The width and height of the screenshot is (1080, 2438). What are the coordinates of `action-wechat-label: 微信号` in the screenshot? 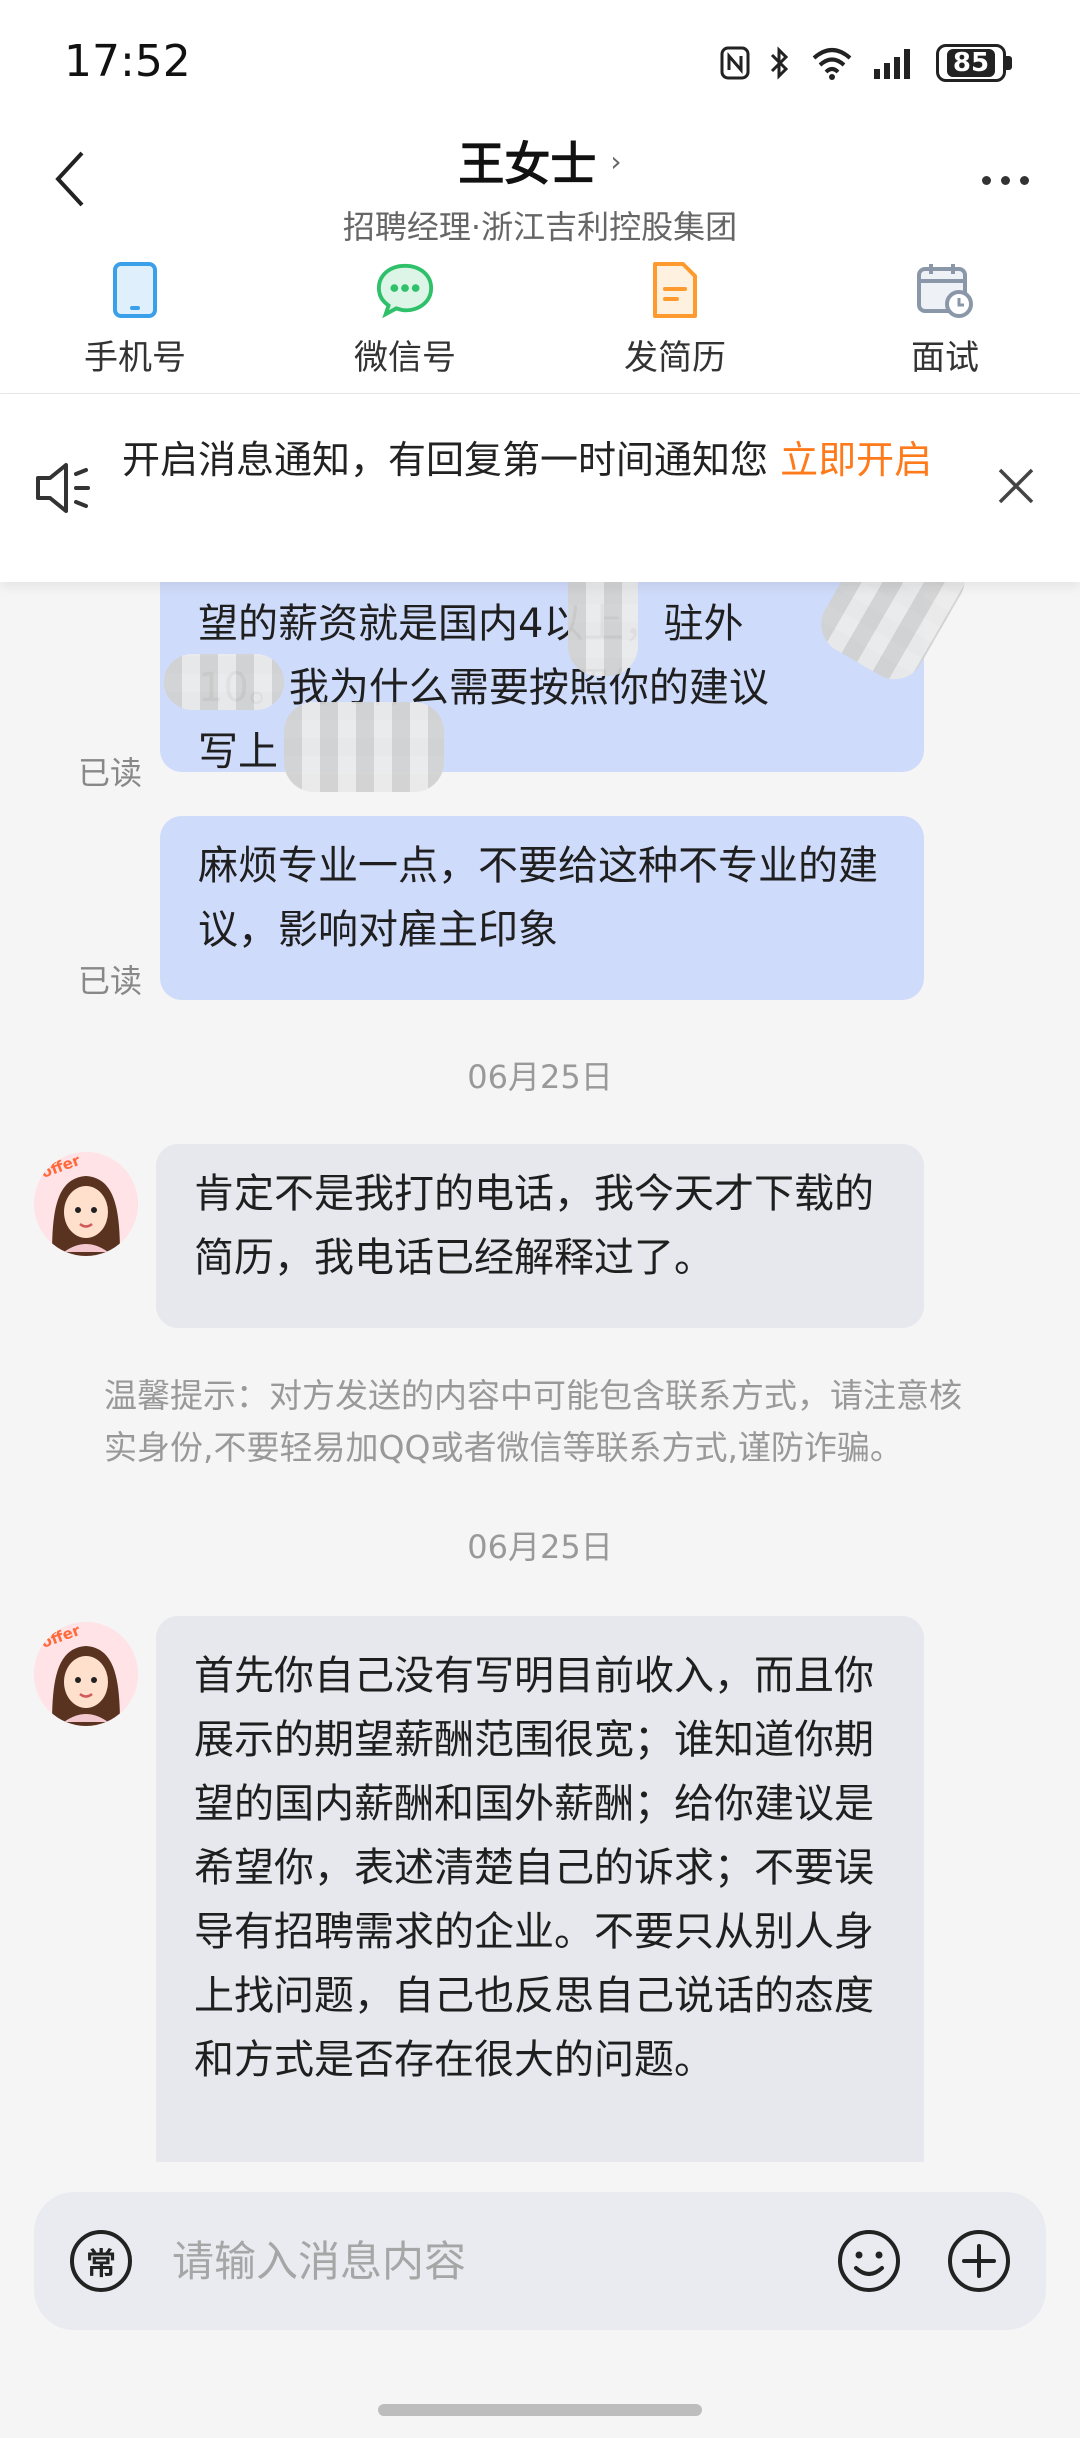 It's located at (405, 358).